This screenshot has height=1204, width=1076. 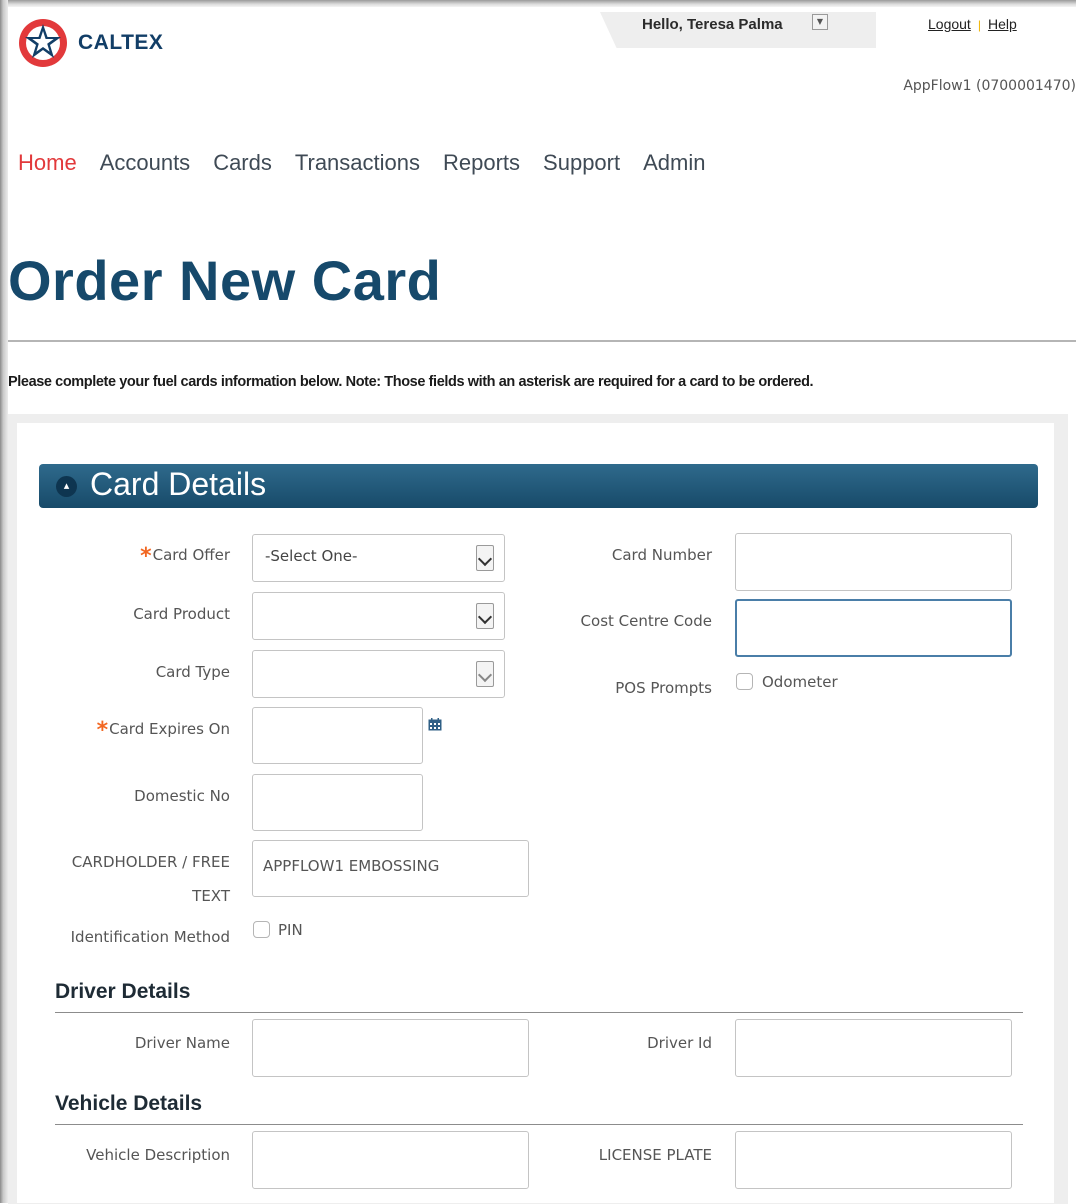 I want to click on card-expires-input, so click(x=337, y=735).